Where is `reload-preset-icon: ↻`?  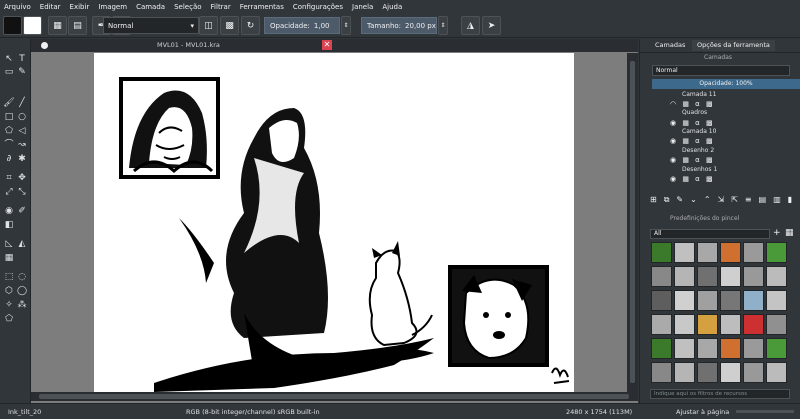 reload-preset-icon: ↻ is located at coordinates (250, 25).